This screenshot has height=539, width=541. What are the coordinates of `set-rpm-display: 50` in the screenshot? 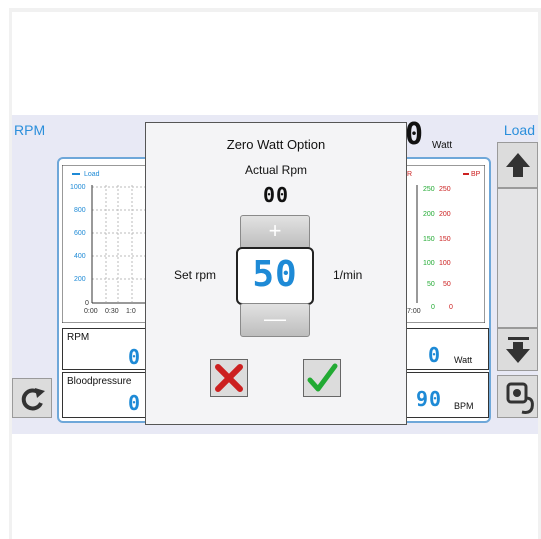 It's located at (275, 276).